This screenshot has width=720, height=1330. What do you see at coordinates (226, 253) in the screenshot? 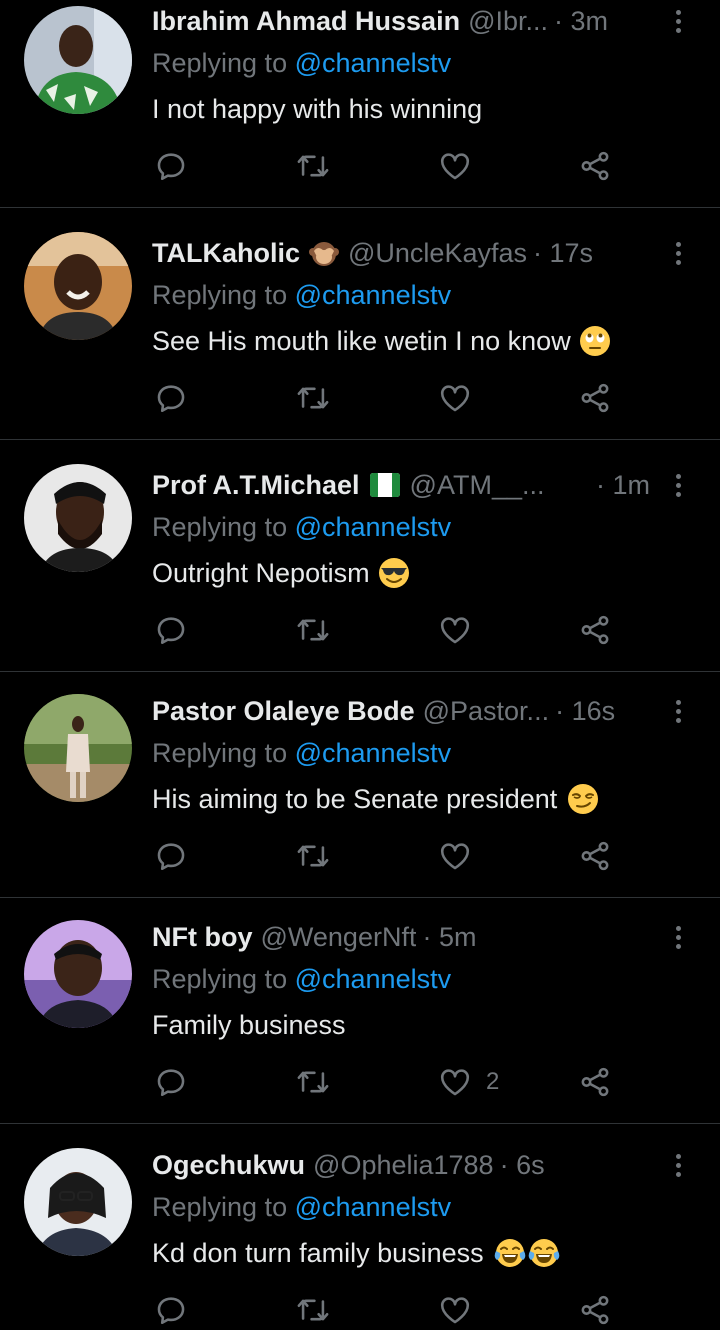
I see `display-name: TALKaholic` at bounding box center [226, 253].